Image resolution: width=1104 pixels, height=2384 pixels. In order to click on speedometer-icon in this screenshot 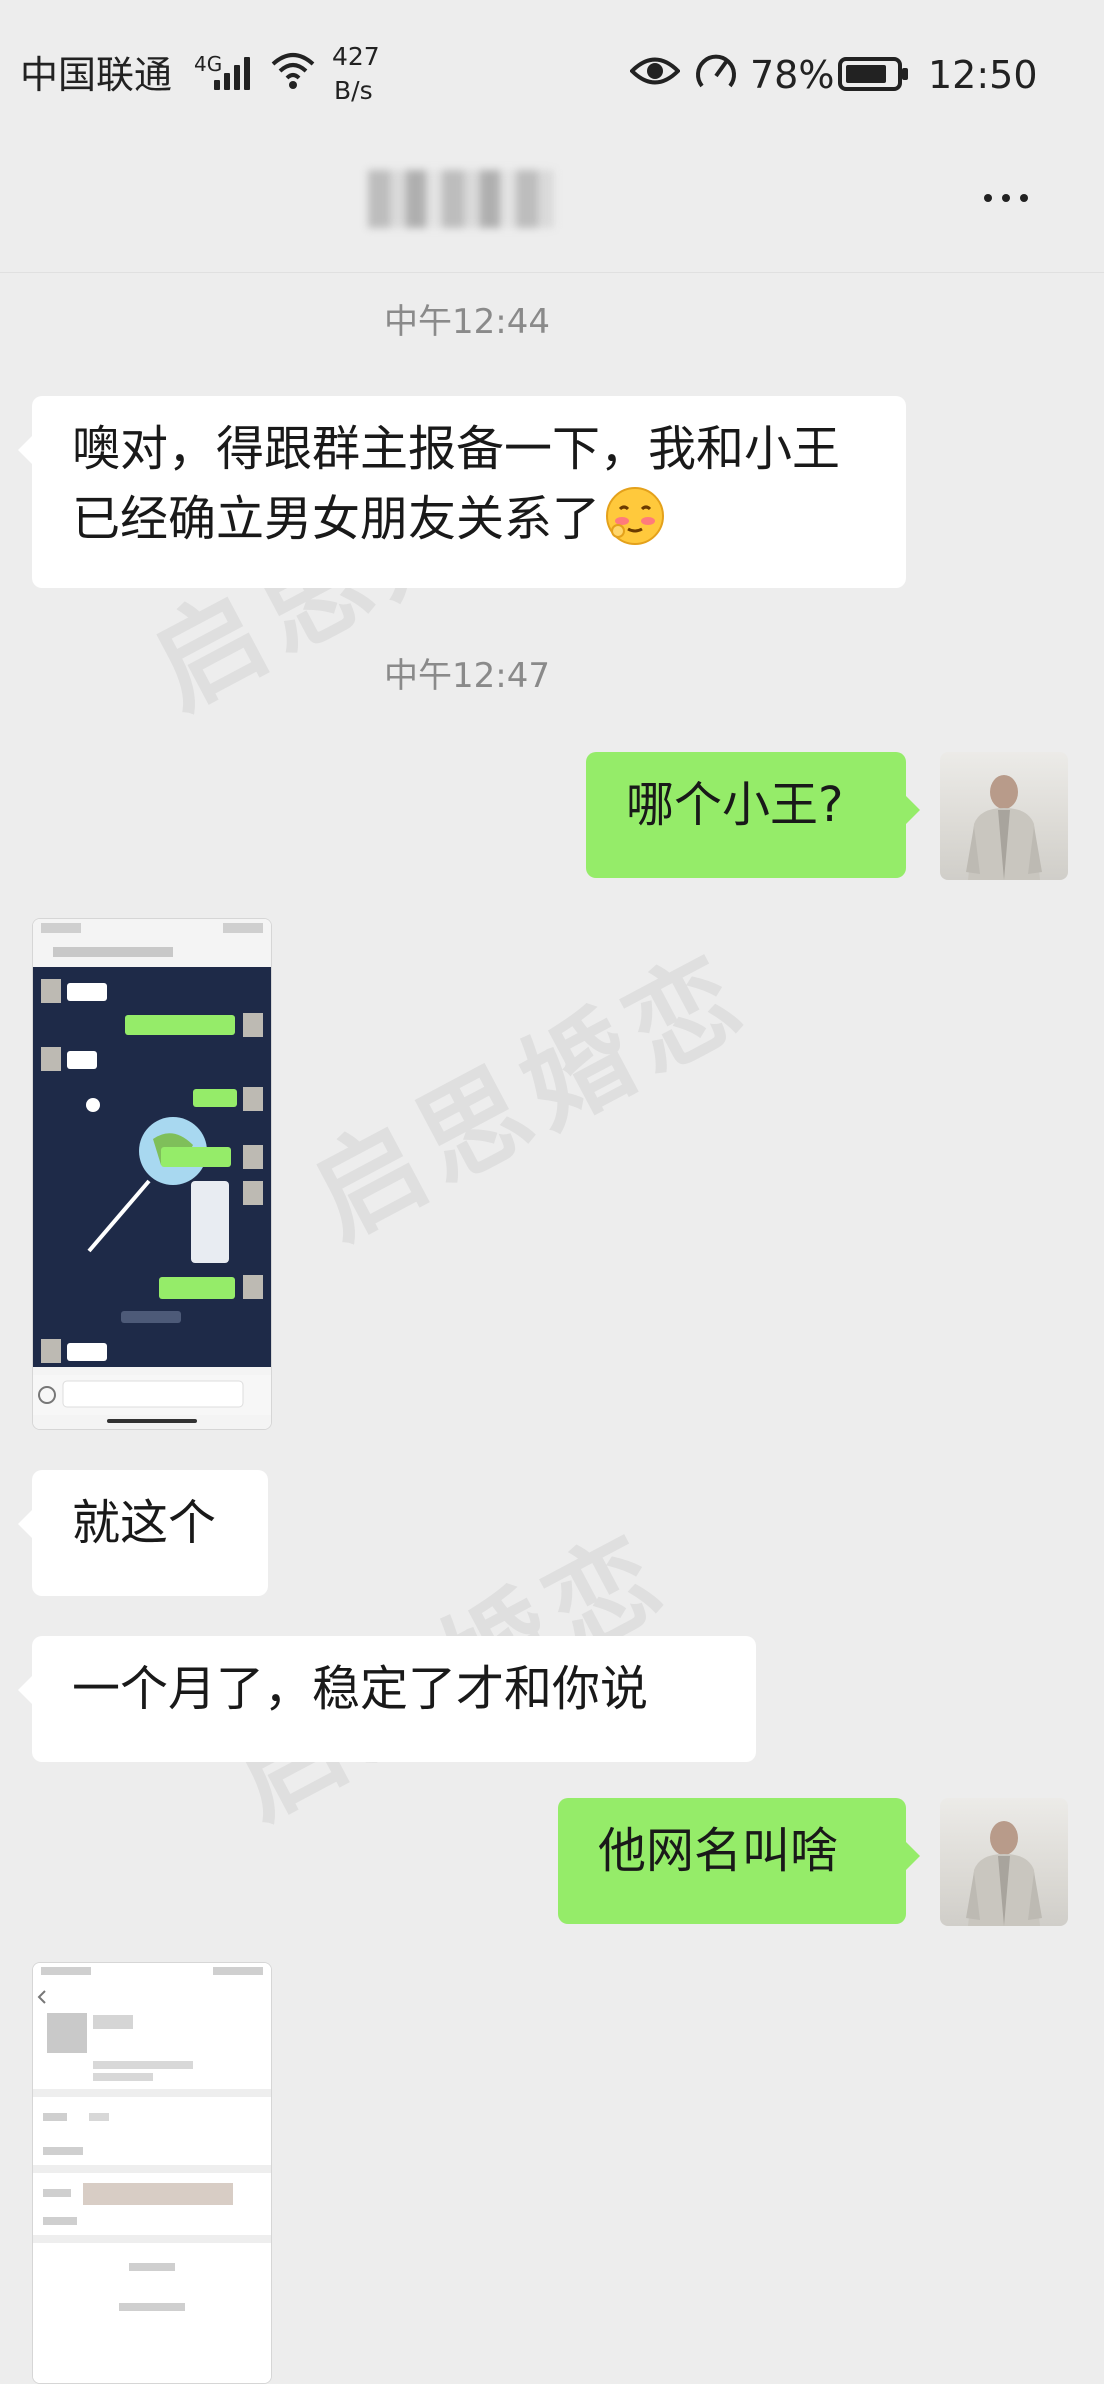, I will do `click(716, 72)`.